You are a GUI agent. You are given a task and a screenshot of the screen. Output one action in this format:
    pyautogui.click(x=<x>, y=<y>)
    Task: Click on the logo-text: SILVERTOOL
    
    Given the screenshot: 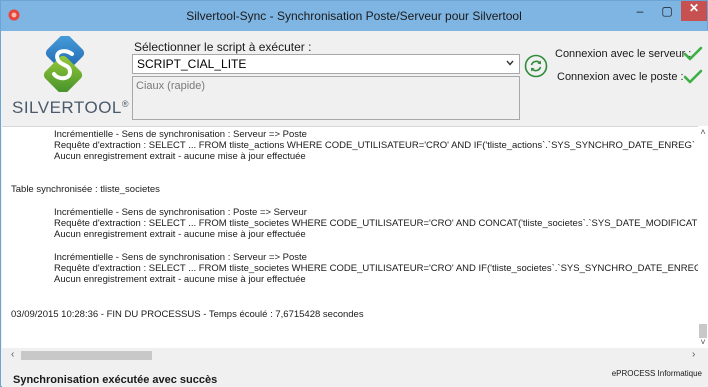 What is the action you would take?
    pyautogui.click(x=67, y=107)
    